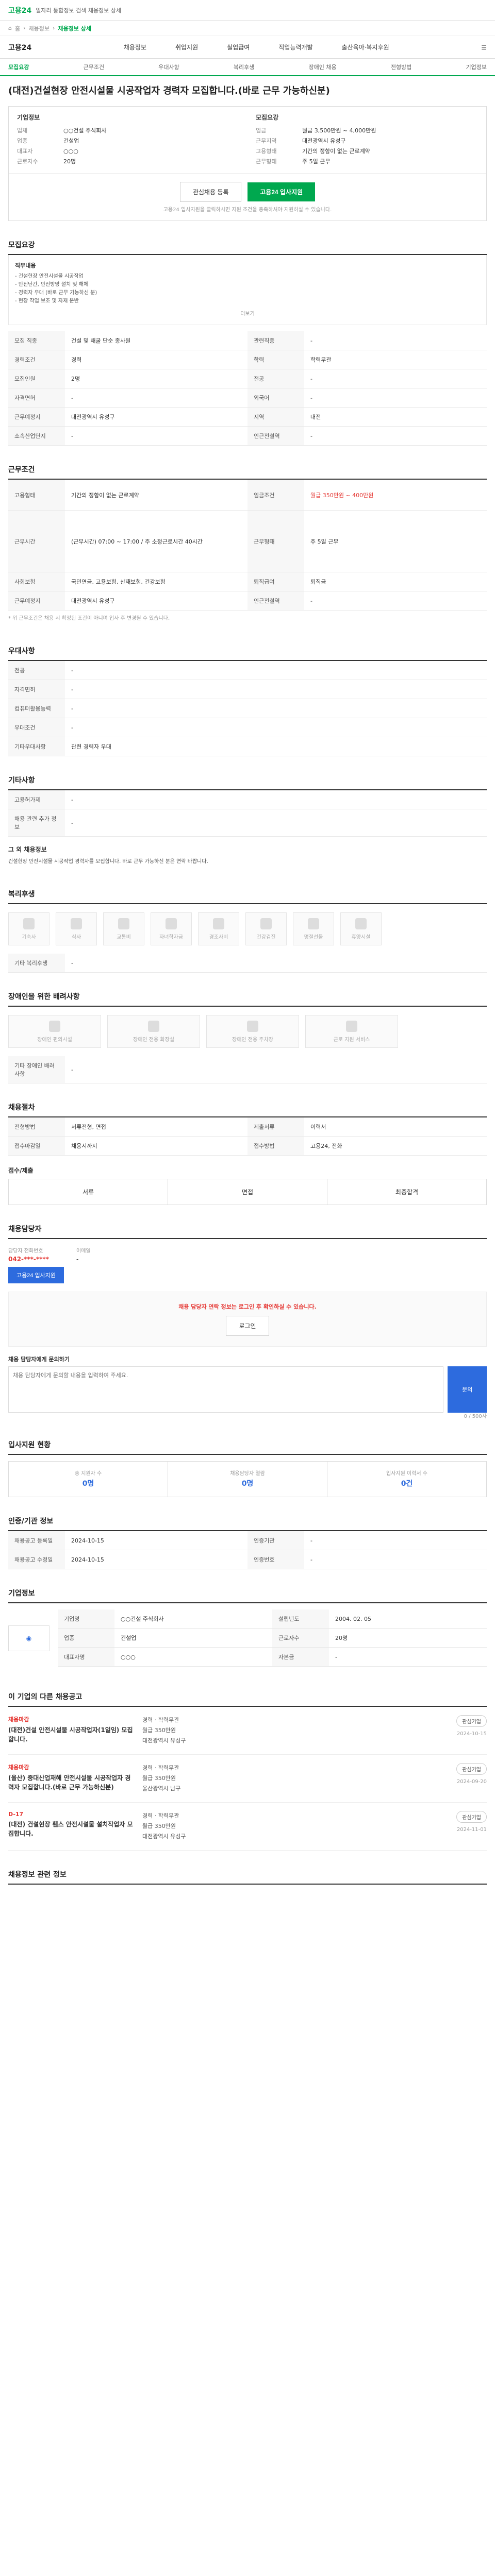  I want to click on breadcrumb-item: 홈, so click(17, 28).